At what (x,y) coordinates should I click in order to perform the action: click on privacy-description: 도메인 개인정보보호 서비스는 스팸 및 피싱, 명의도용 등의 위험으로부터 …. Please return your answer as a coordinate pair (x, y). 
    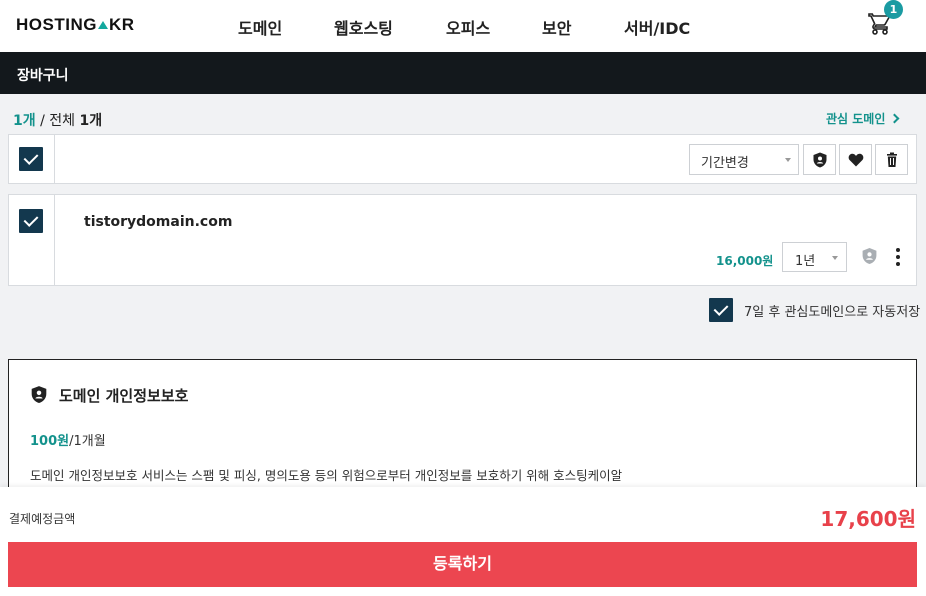
    Looking at the image, I should click on (326, 475).